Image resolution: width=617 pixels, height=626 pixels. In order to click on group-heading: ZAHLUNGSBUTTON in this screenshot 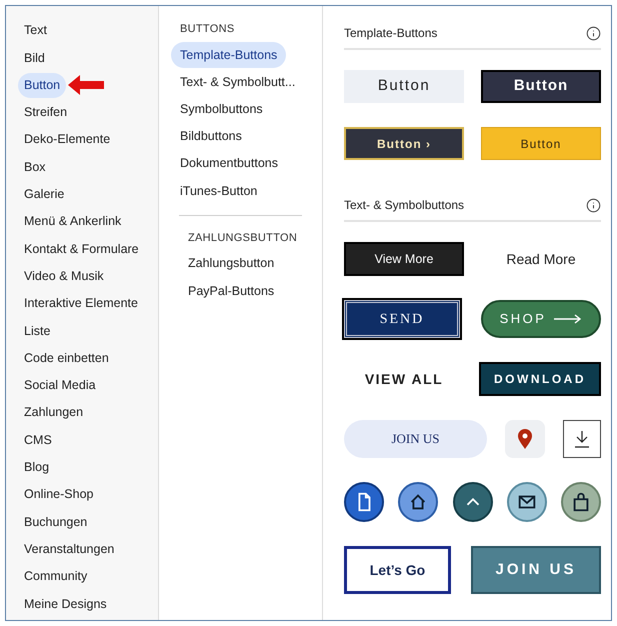, I will do `click(242, 238)`.